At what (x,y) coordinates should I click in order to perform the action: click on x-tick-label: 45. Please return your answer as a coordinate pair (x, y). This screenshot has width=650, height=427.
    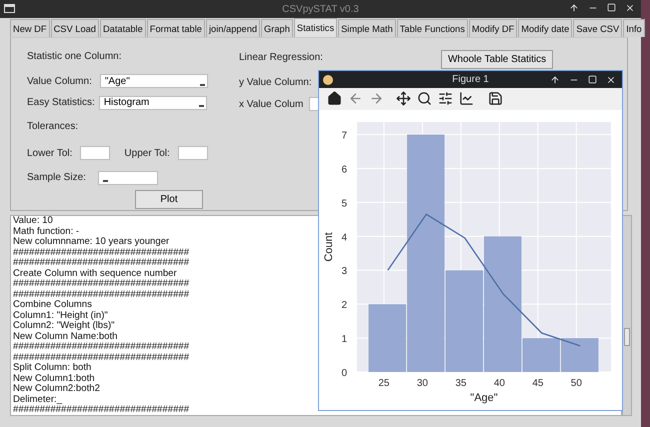
    Looking at the image, I should click on (538, 383).